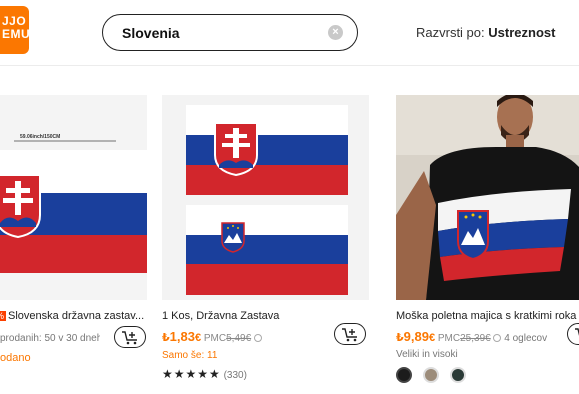  Describe the element at coordinates (400, 338) in the screenshot. I see `price-sign-3: ₺` at that location.